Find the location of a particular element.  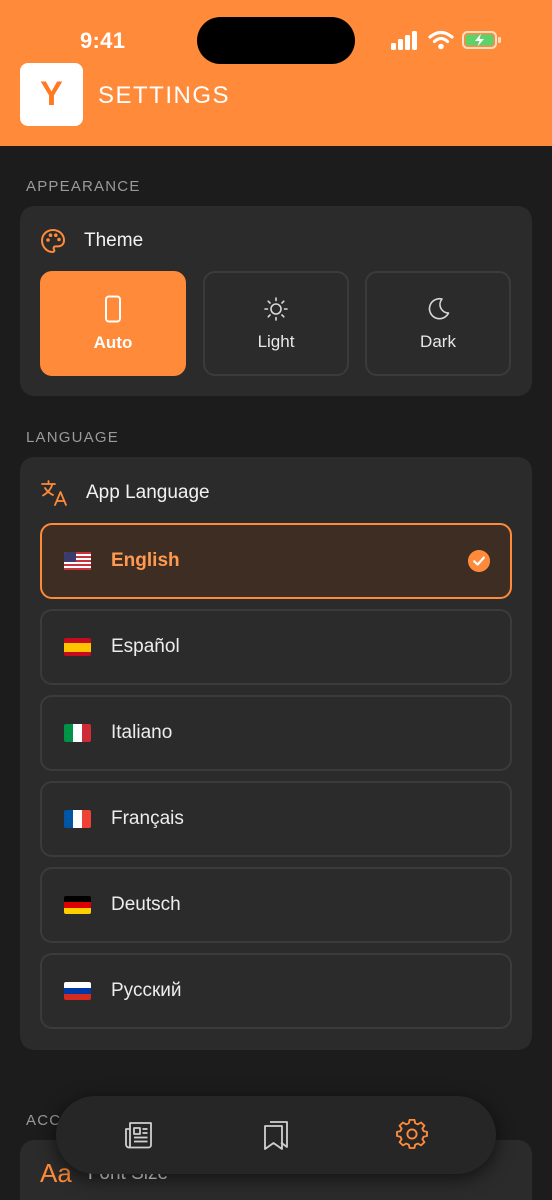

app-logo: Y is located at coordinates (51, 94).